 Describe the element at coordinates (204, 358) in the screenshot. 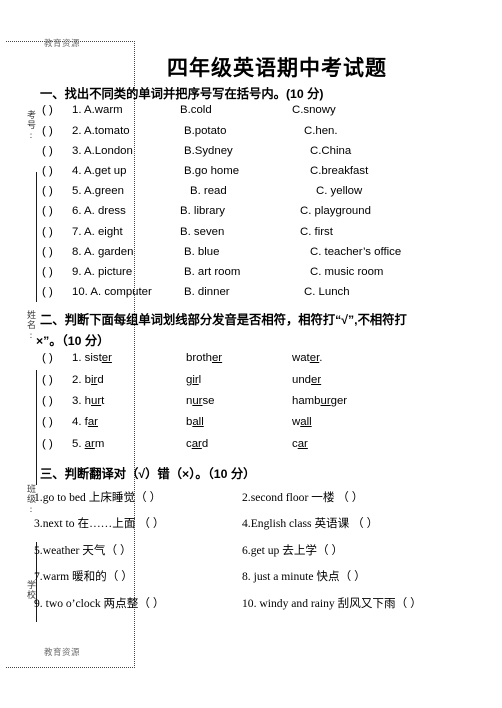

I see `word-2: brother` at that location.